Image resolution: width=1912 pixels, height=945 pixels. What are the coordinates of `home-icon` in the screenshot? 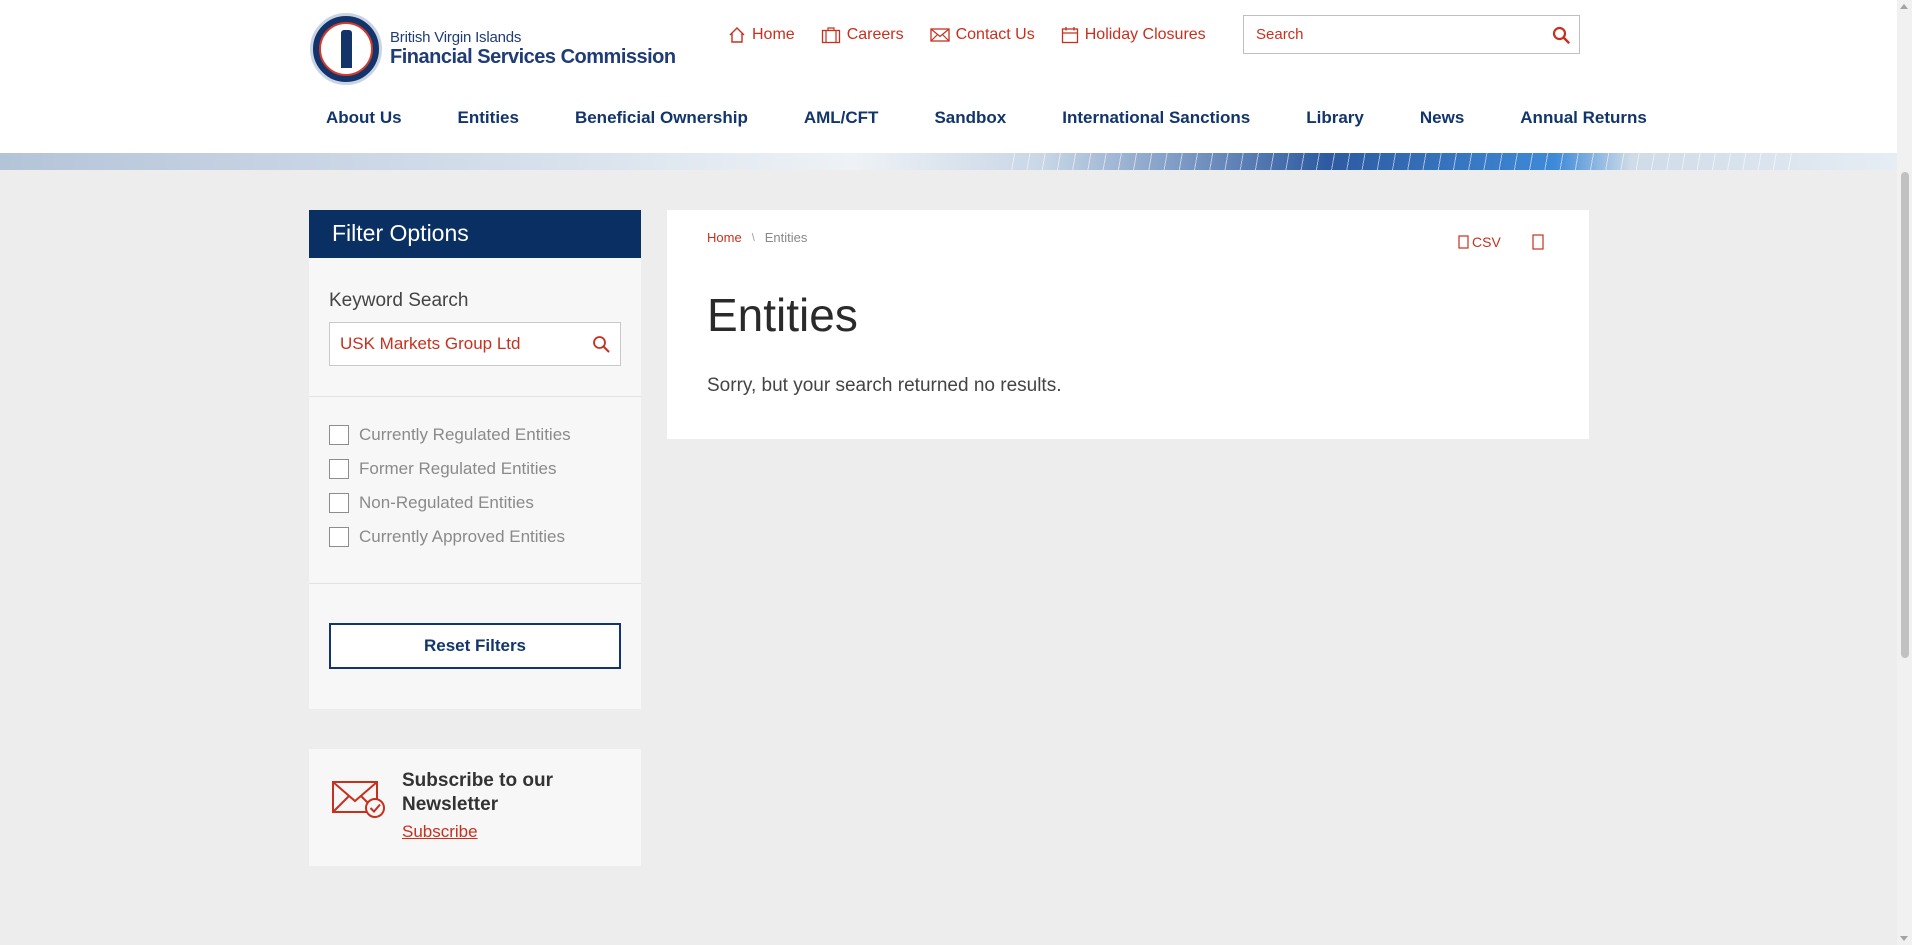 It's located at (737, 35).